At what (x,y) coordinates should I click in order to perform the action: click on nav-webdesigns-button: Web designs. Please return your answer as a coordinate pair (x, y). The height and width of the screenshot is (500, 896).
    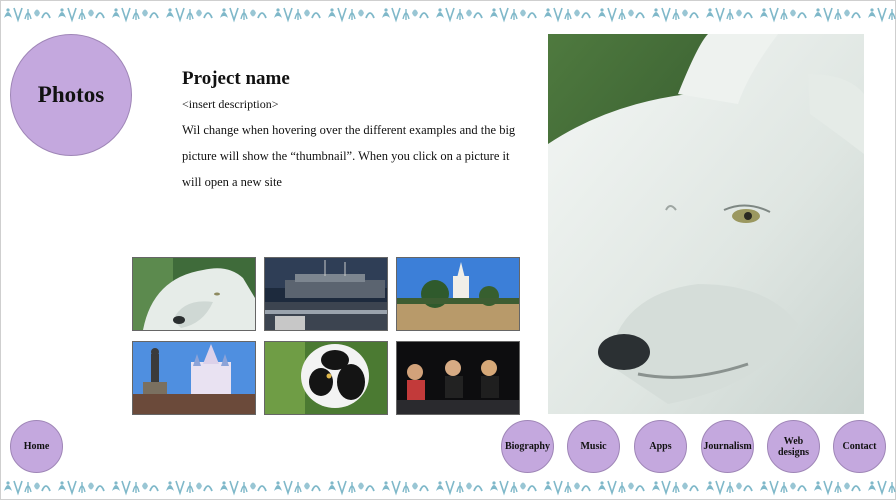
    Looking at the image, I should click on (793, 446).